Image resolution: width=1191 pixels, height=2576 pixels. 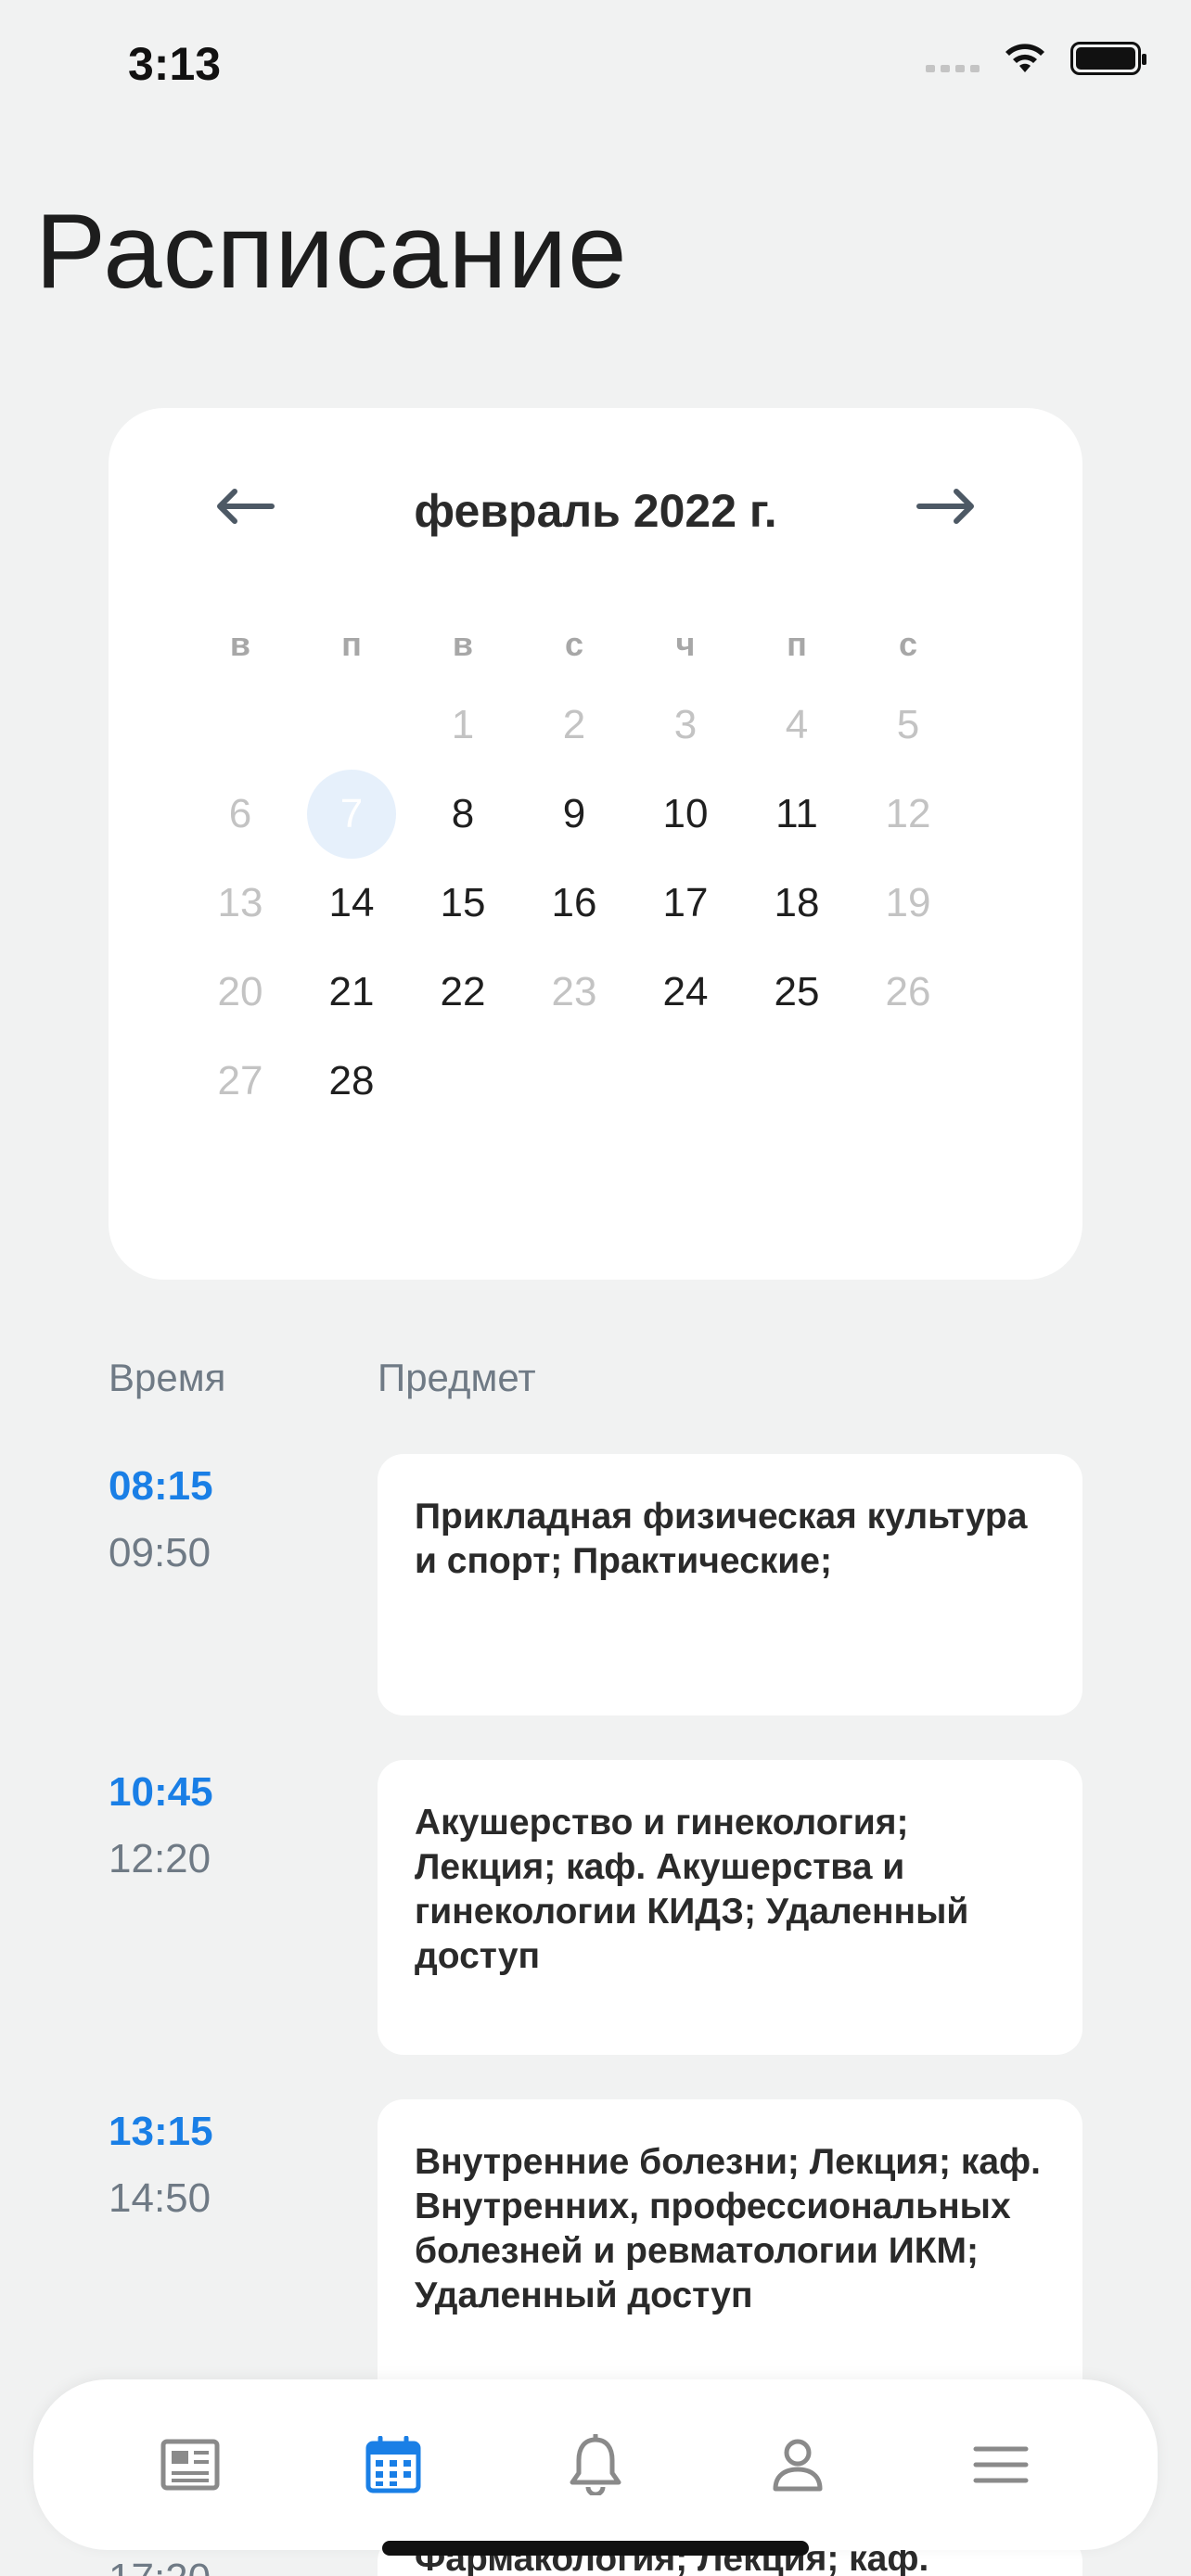 I want to click on wifi-icon, so click(x=1024, y=58).